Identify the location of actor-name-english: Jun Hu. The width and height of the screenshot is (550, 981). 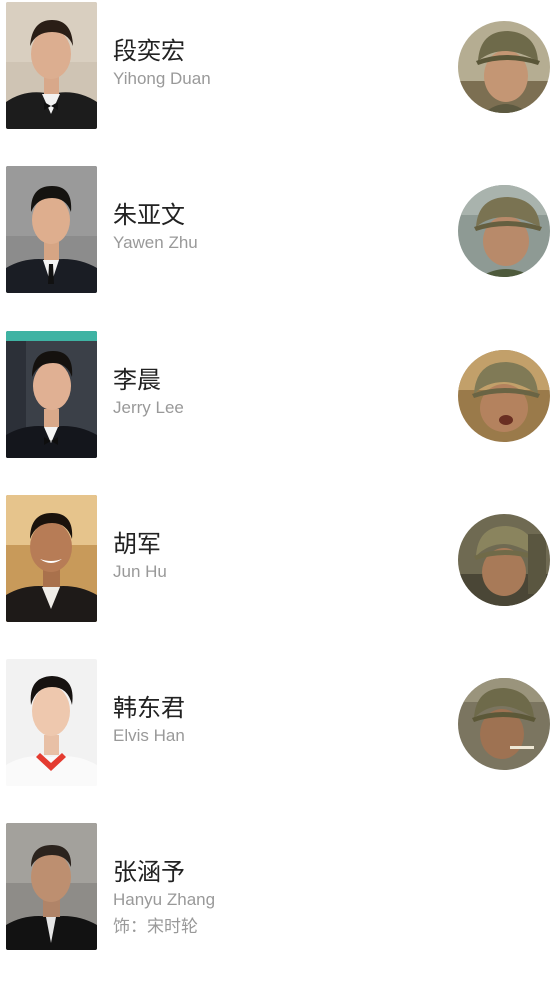
(140, 571).